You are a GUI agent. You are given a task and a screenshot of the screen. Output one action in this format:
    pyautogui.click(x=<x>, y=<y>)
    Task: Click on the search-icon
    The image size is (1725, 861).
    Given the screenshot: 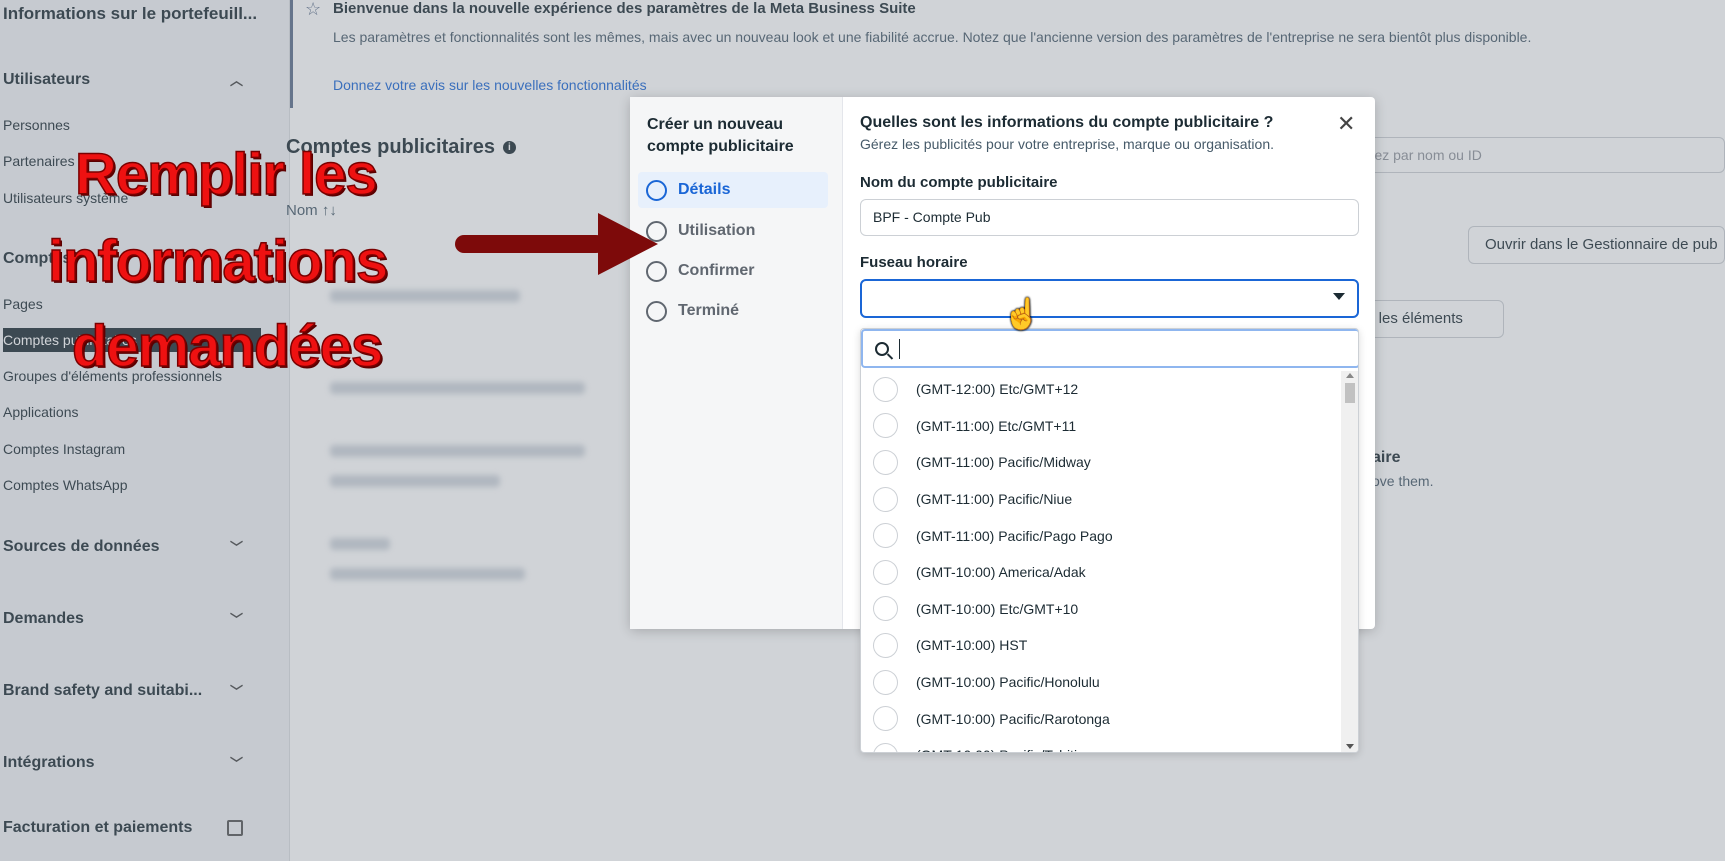 What is the action you would take?
    pyautogui.click(x=882, y=348)
    